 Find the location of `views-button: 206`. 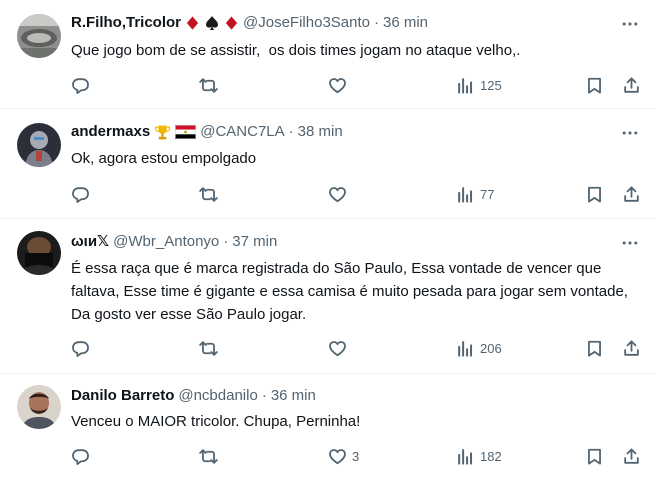

views-button: 206 is located at coordinates (479, 348).